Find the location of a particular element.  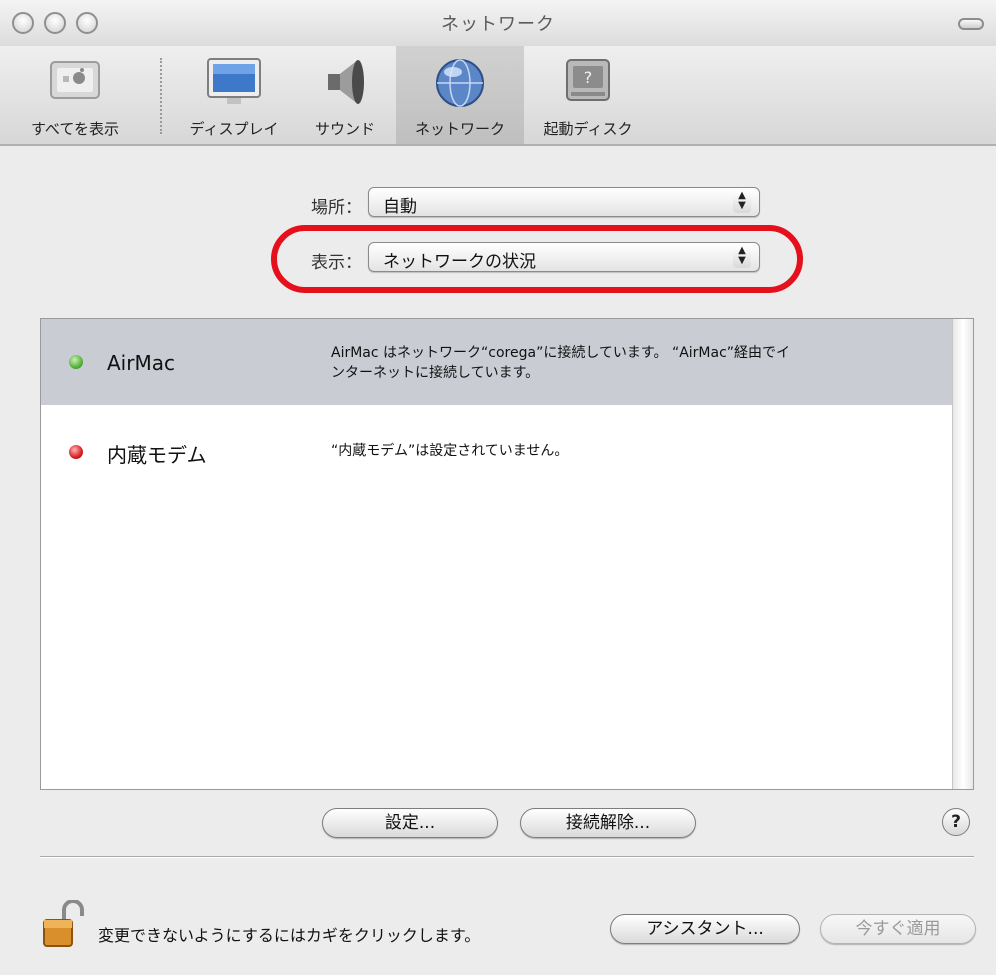

lock-instruction-text: 変更できないようにするにはカギをクリックします。 is located at coordinates (289, 935).